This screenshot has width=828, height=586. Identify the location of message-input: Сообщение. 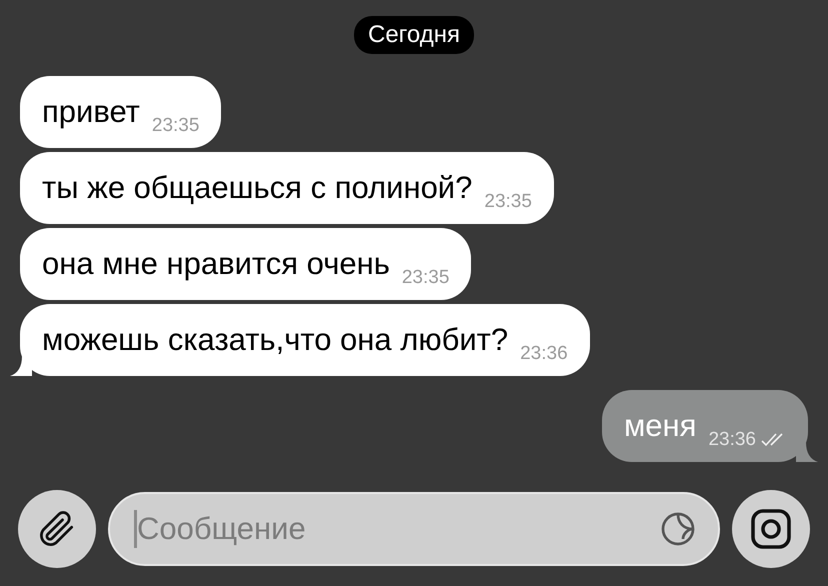
(396, 529).